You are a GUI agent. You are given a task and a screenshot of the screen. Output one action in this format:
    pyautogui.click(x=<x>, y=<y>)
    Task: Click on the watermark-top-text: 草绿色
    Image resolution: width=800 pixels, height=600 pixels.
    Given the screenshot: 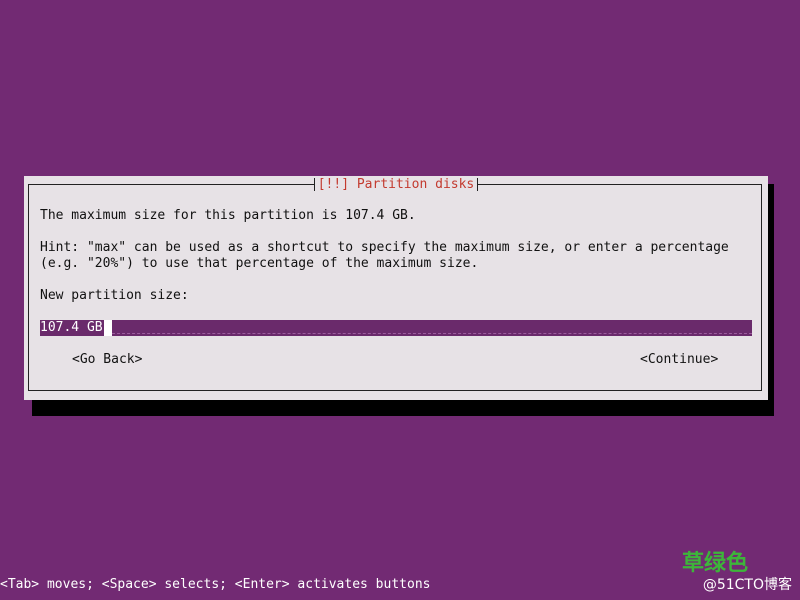 What is the action you would take?
    pyautogui.click(x=714, y=563)
    